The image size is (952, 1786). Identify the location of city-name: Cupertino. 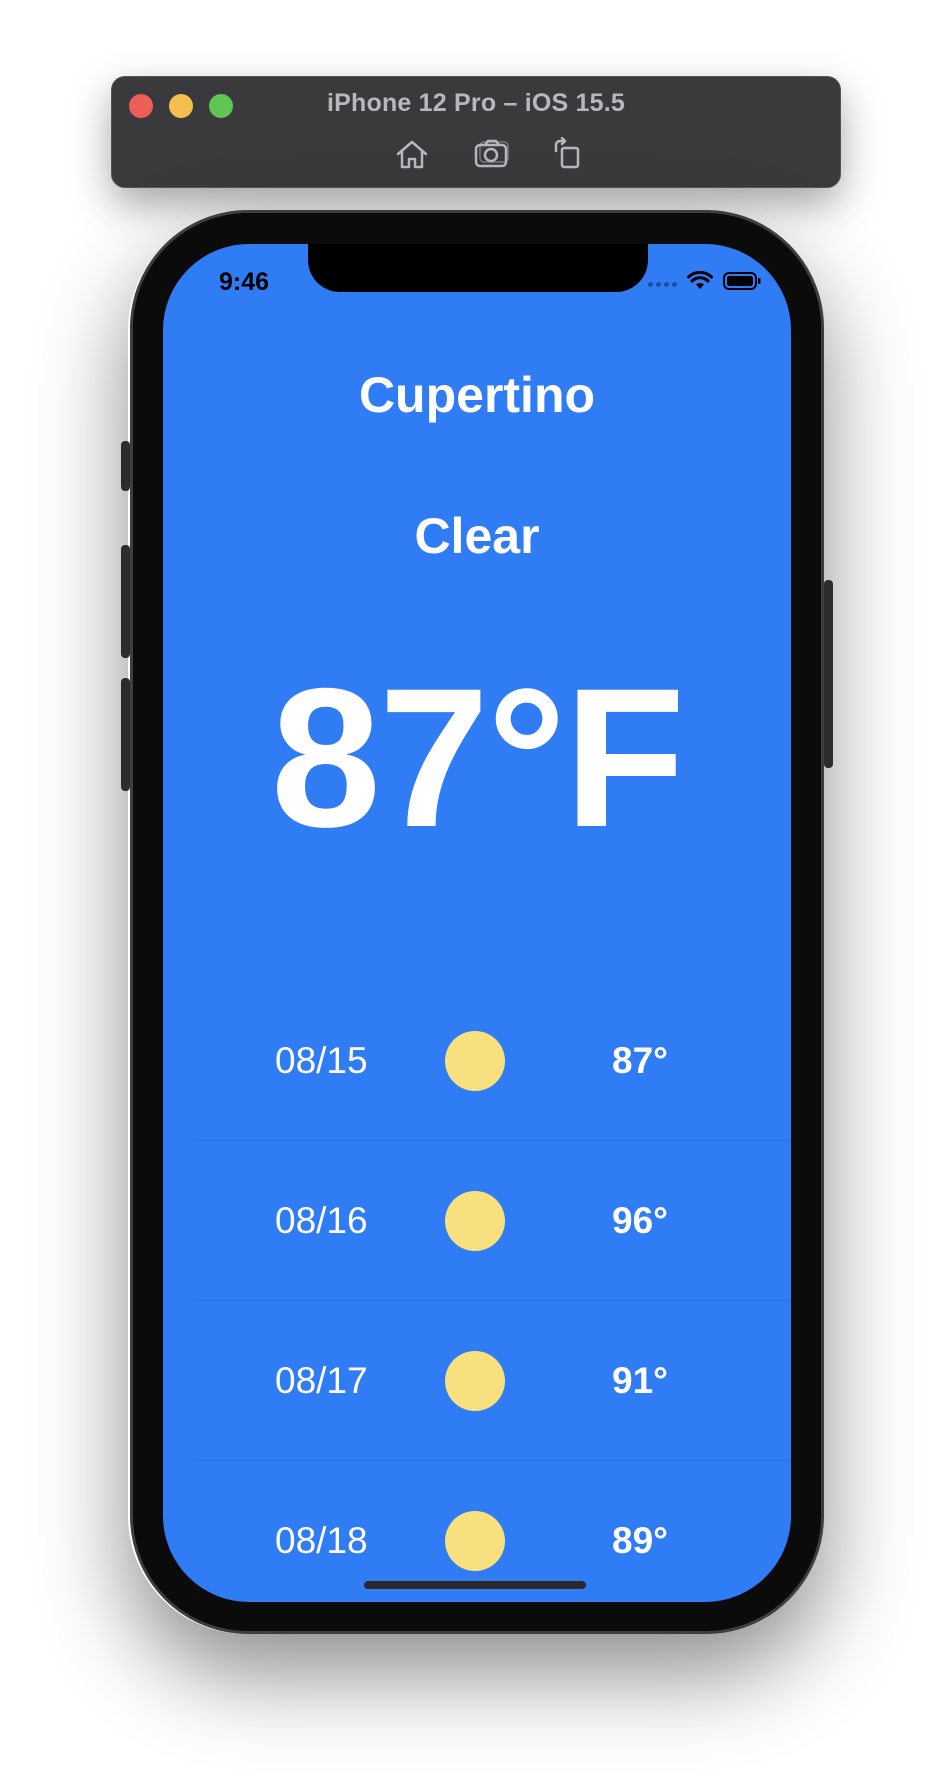
(477, 395).